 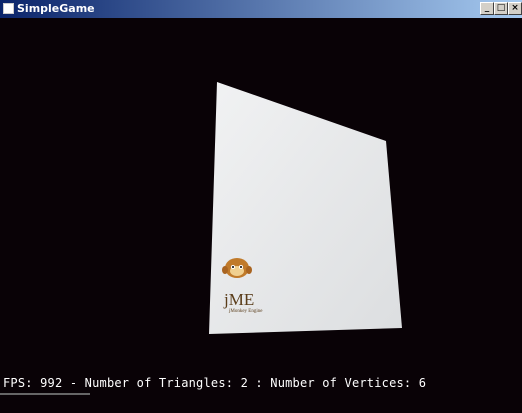 I want to click on maximize-button: □, so click(x=501, y=8).